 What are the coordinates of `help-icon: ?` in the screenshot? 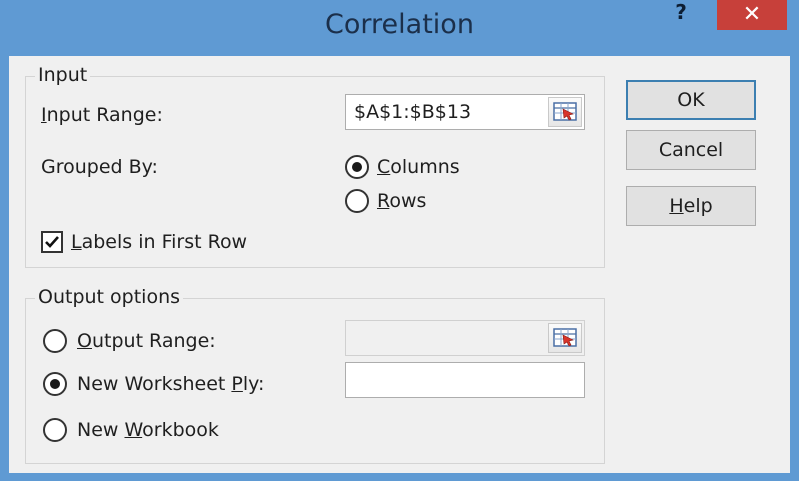 It's located at (681, 14).